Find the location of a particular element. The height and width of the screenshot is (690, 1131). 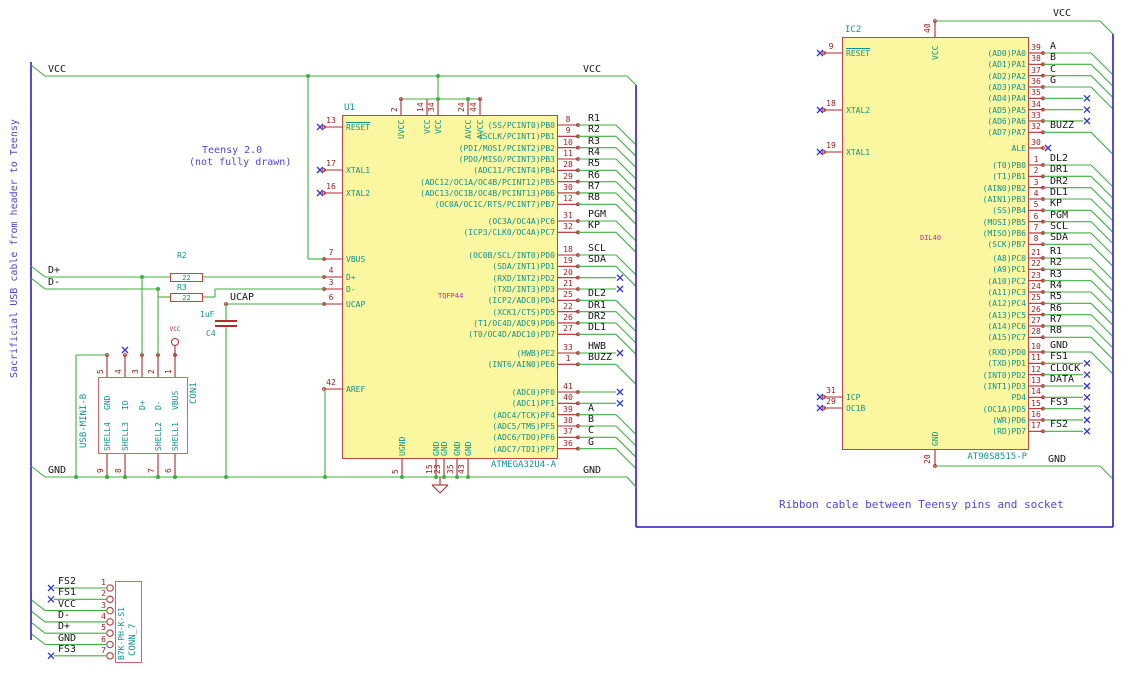

ref-r2: R2 is located at coordinates (182, 255).